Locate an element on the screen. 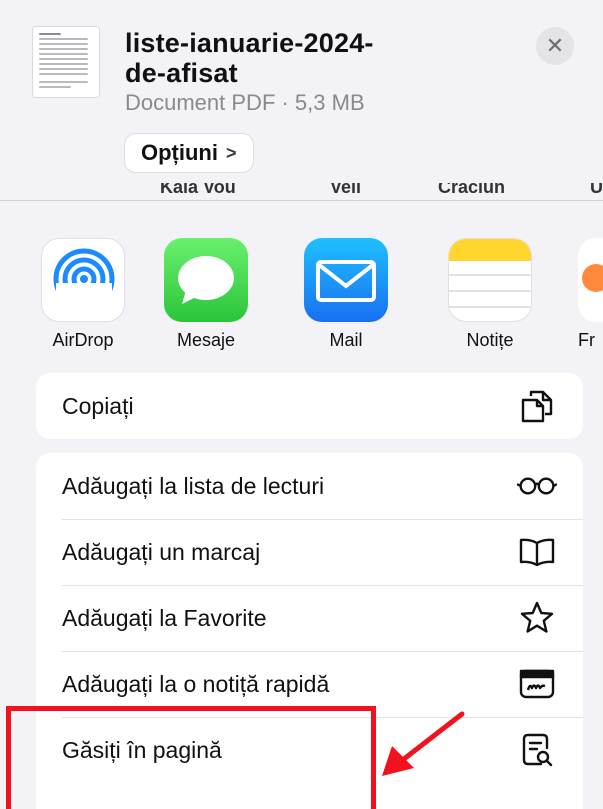 The height and width of the screenshot is (809, 603). action-copy: Copiați is located at coordinates (309, 406).